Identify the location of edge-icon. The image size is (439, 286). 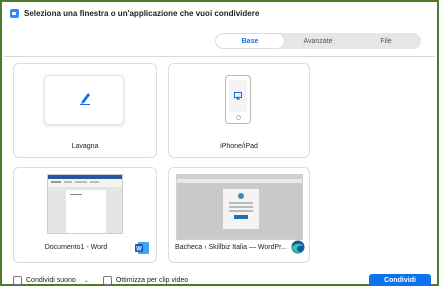
(298, 247).